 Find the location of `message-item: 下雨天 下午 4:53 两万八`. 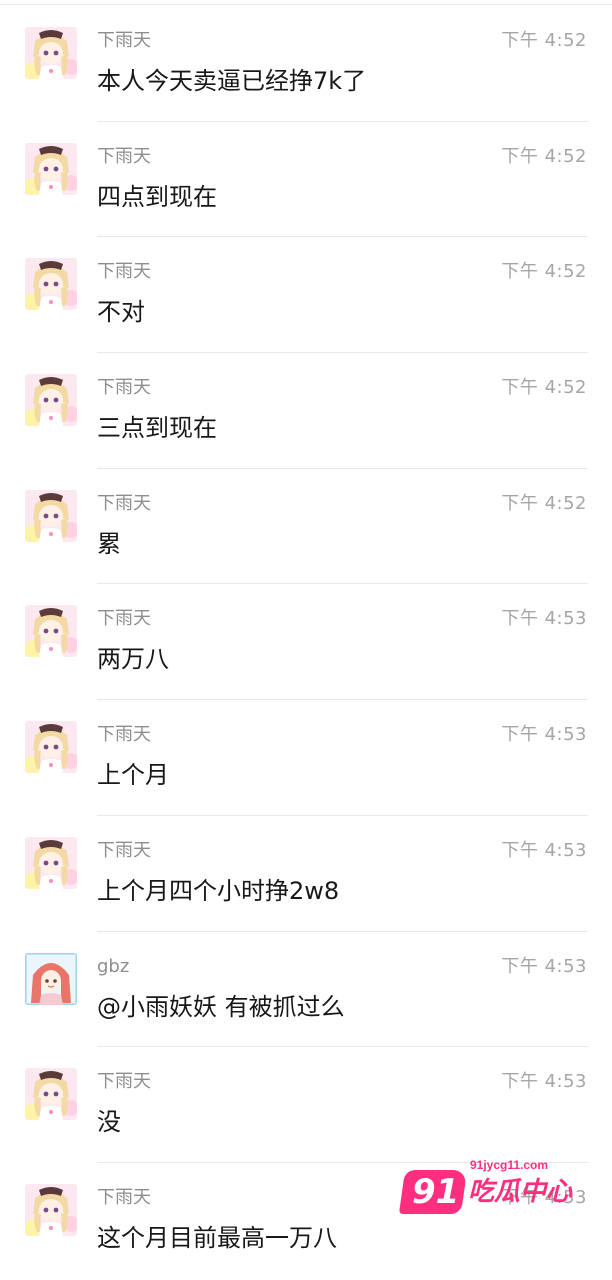

message-item: 下雨天 下午 4:53 两万八 is located at coordinates (306, 642).